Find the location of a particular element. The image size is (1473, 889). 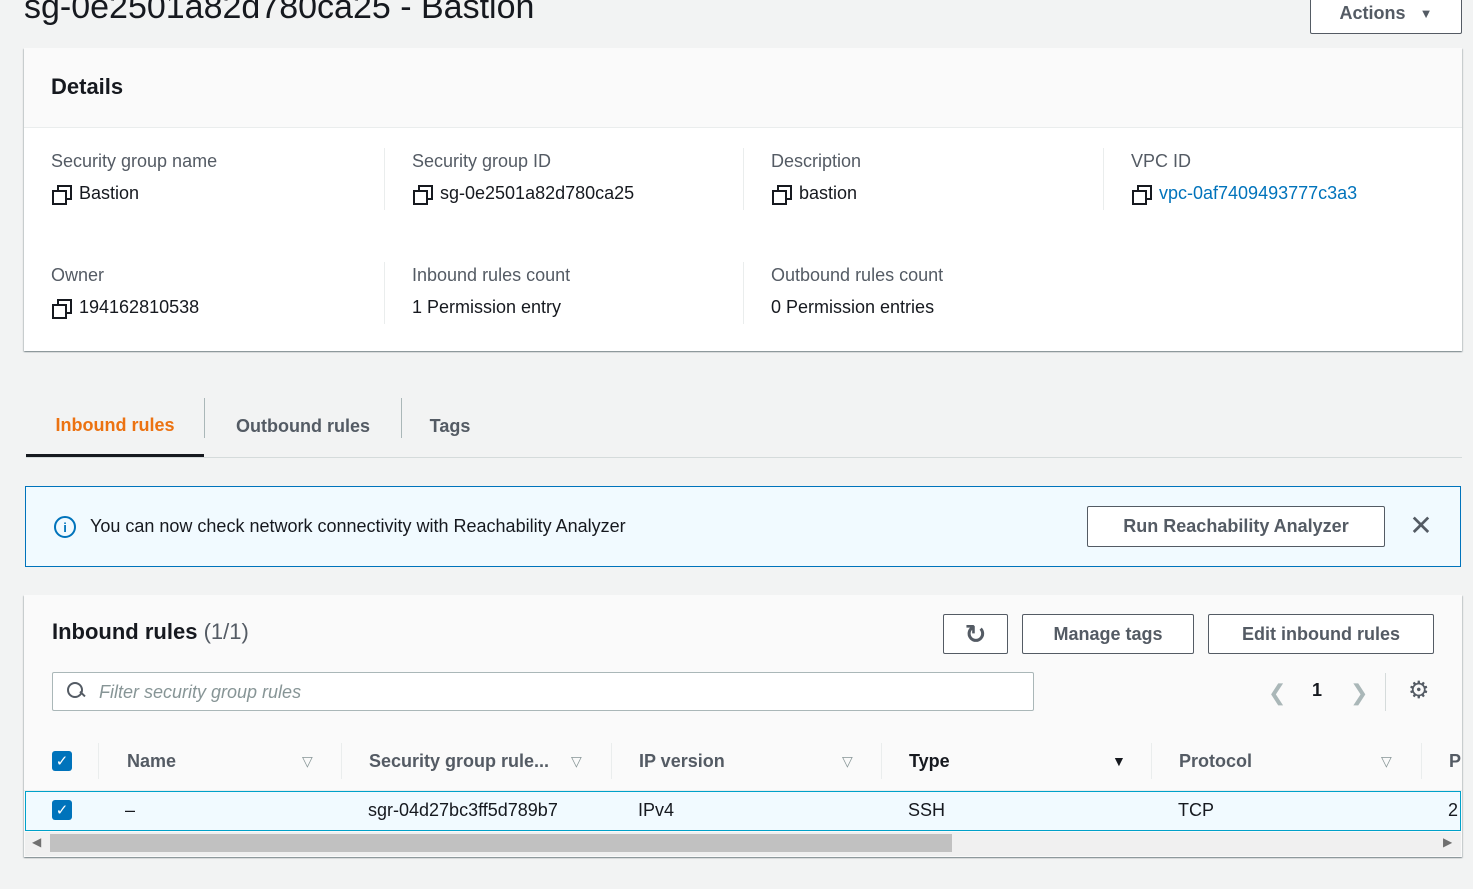

vpc-id-link: vpc-0af7409493777c3a3 is located at coordinates (1258, 193).